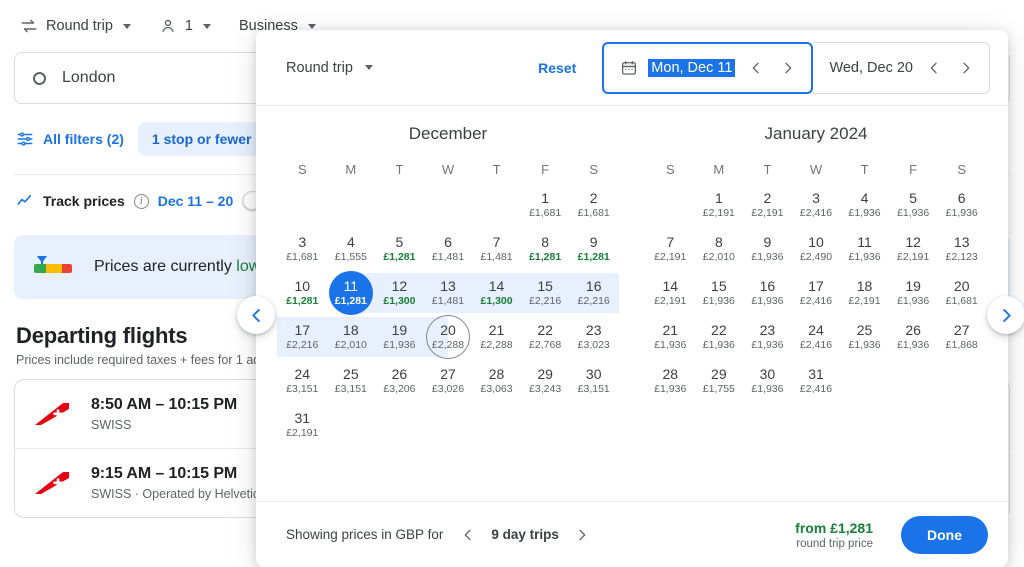 This screenshot has height=567, width=1024. I want to click on day-cell: 1 £2,191, so click(719, 205).